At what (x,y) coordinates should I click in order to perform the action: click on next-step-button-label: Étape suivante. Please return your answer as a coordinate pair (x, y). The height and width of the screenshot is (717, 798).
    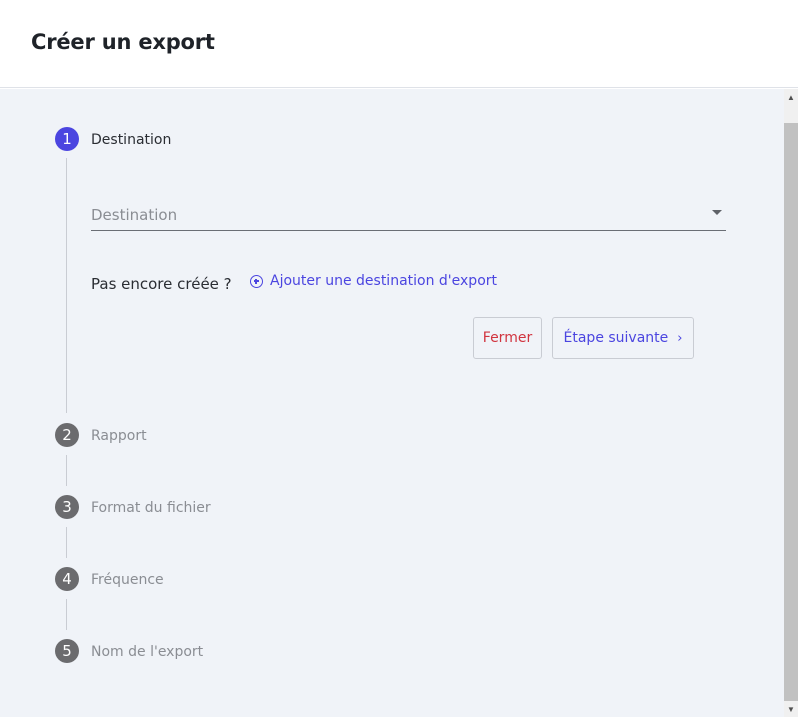
    Looking at the image, I should click on (616, 338).